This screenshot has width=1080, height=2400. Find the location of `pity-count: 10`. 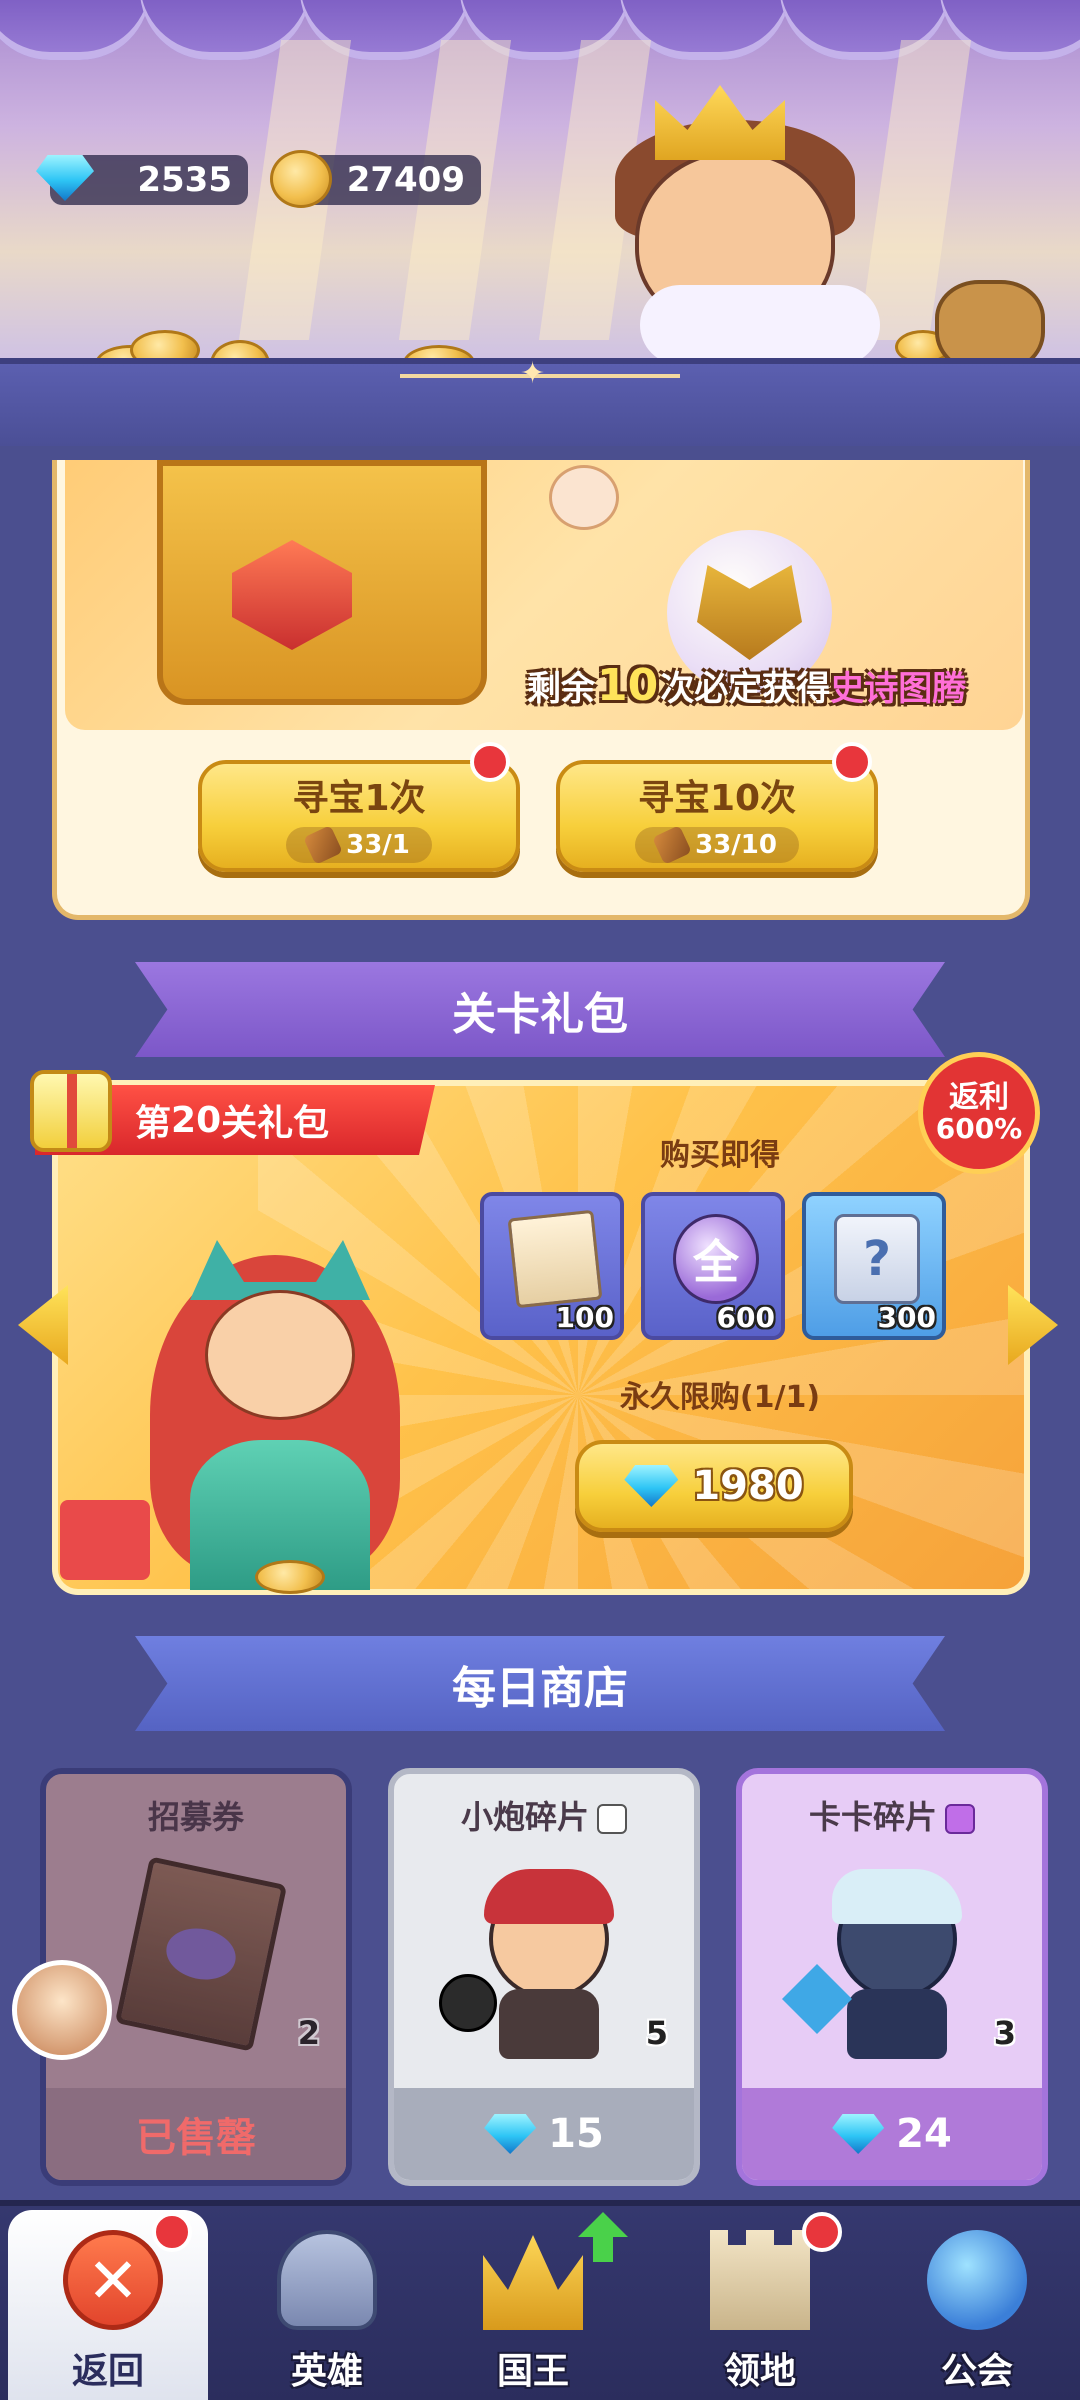

pity-count: 10 is located at coordinates (628, 685).